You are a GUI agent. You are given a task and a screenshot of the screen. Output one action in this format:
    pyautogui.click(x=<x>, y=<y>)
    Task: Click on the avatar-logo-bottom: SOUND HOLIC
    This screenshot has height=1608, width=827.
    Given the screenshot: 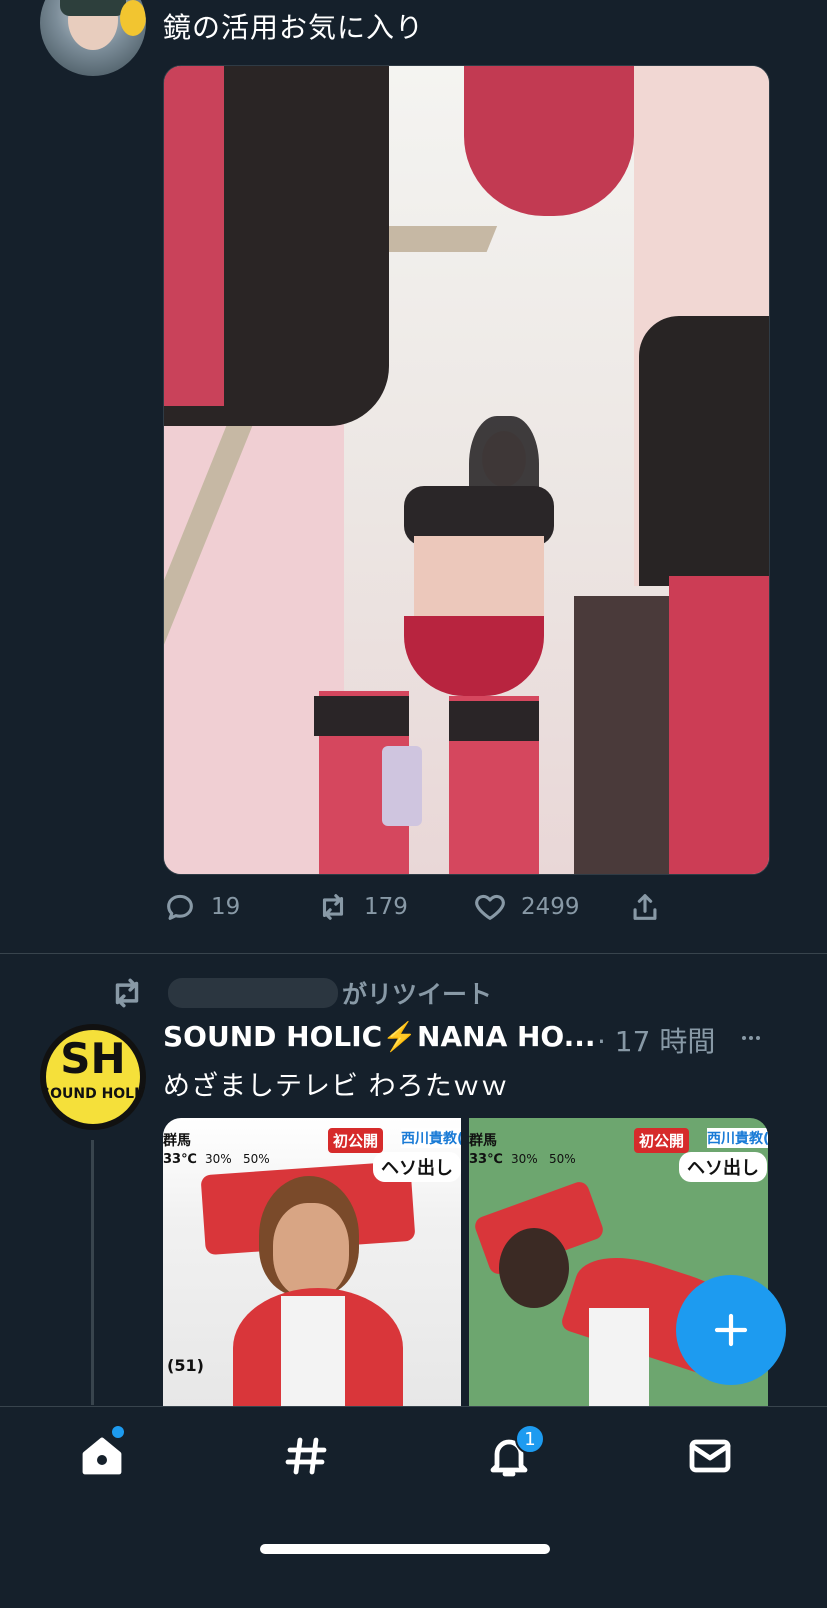 What is the action you would take?
    pyautogui.click(x=93, y=1094)
    